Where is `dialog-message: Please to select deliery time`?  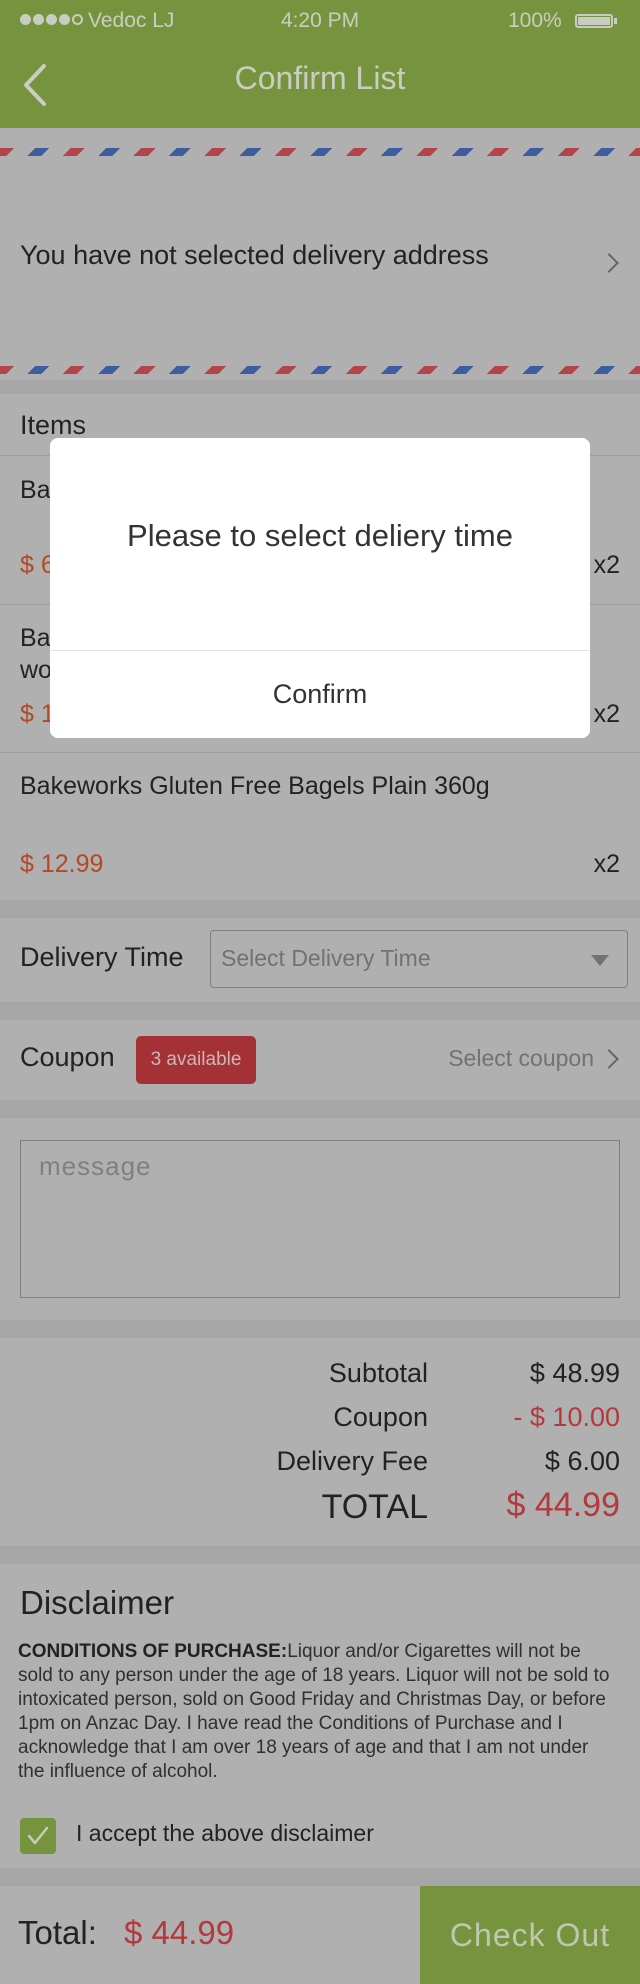
dialog-message: Please to select deliery time is located at coordinates (320, 535).